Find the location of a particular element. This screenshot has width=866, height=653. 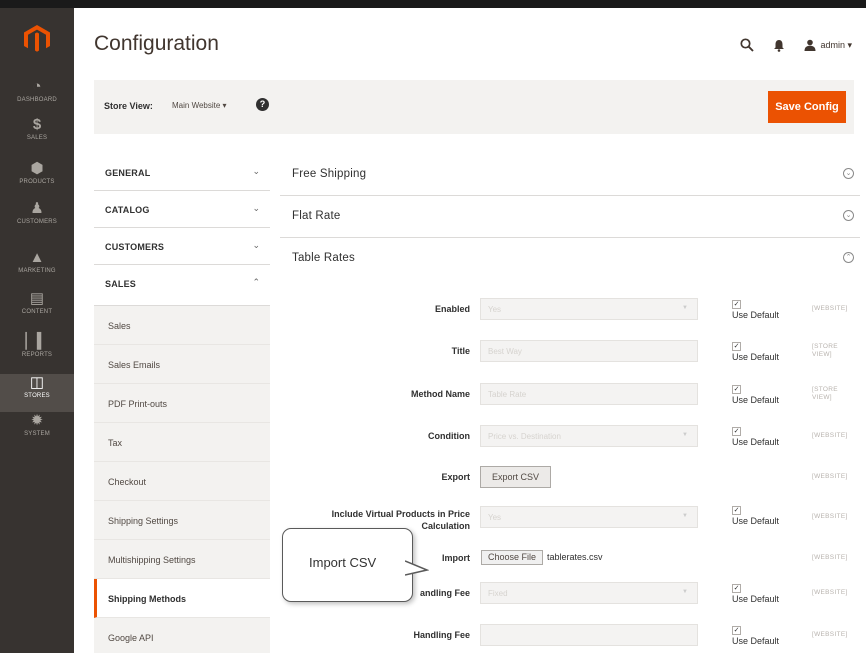

store-icon: ◫ is located at coordinates (37, 382).